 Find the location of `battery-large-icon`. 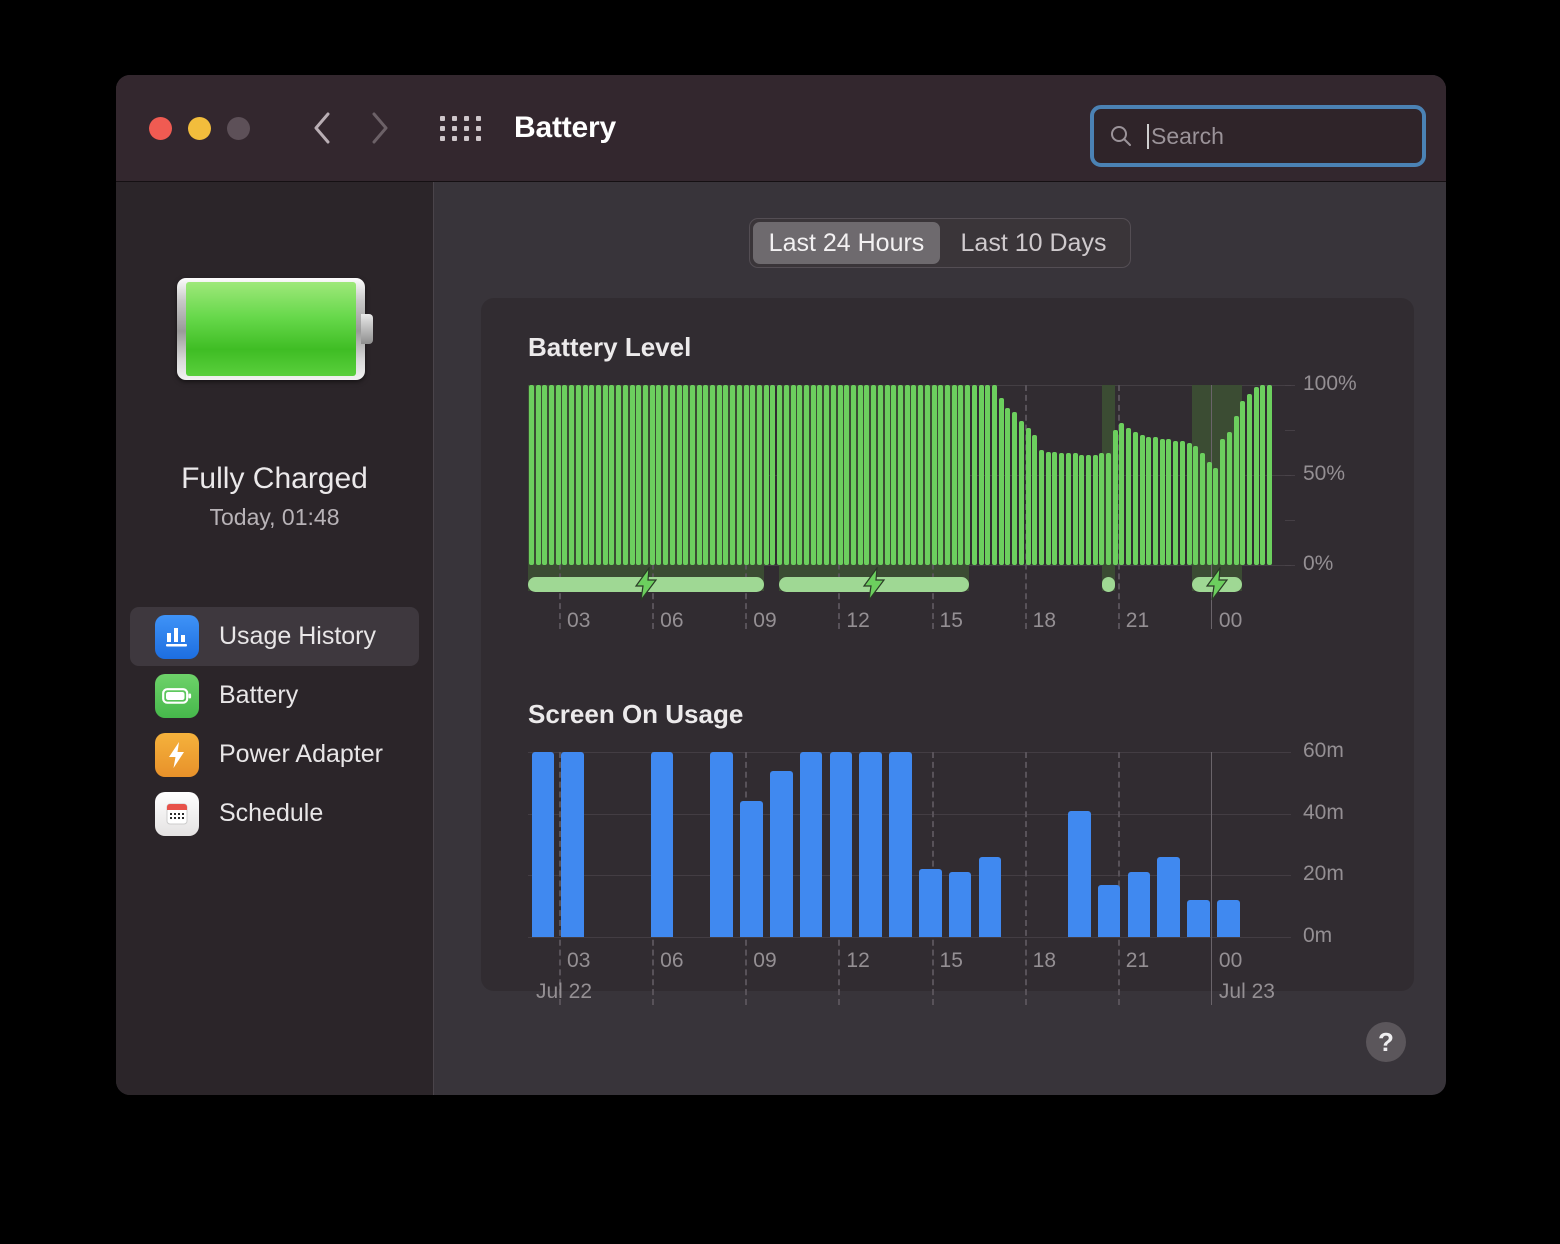

battery-large-icon is located at coordinates (274, 329).